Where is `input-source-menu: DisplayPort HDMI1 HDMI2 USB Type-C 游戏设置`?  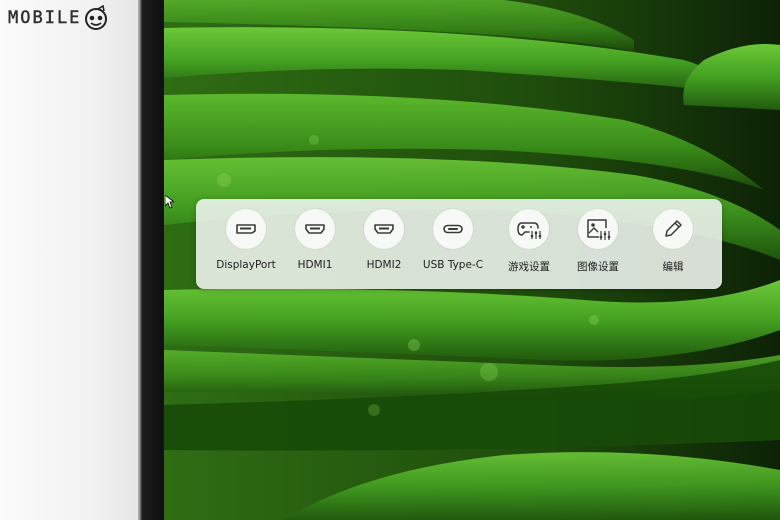 input-source-menu: DisplayPort HDMI1 HDMI2 USB Type-C 游戏设置 is located at coordinates (459, 244).